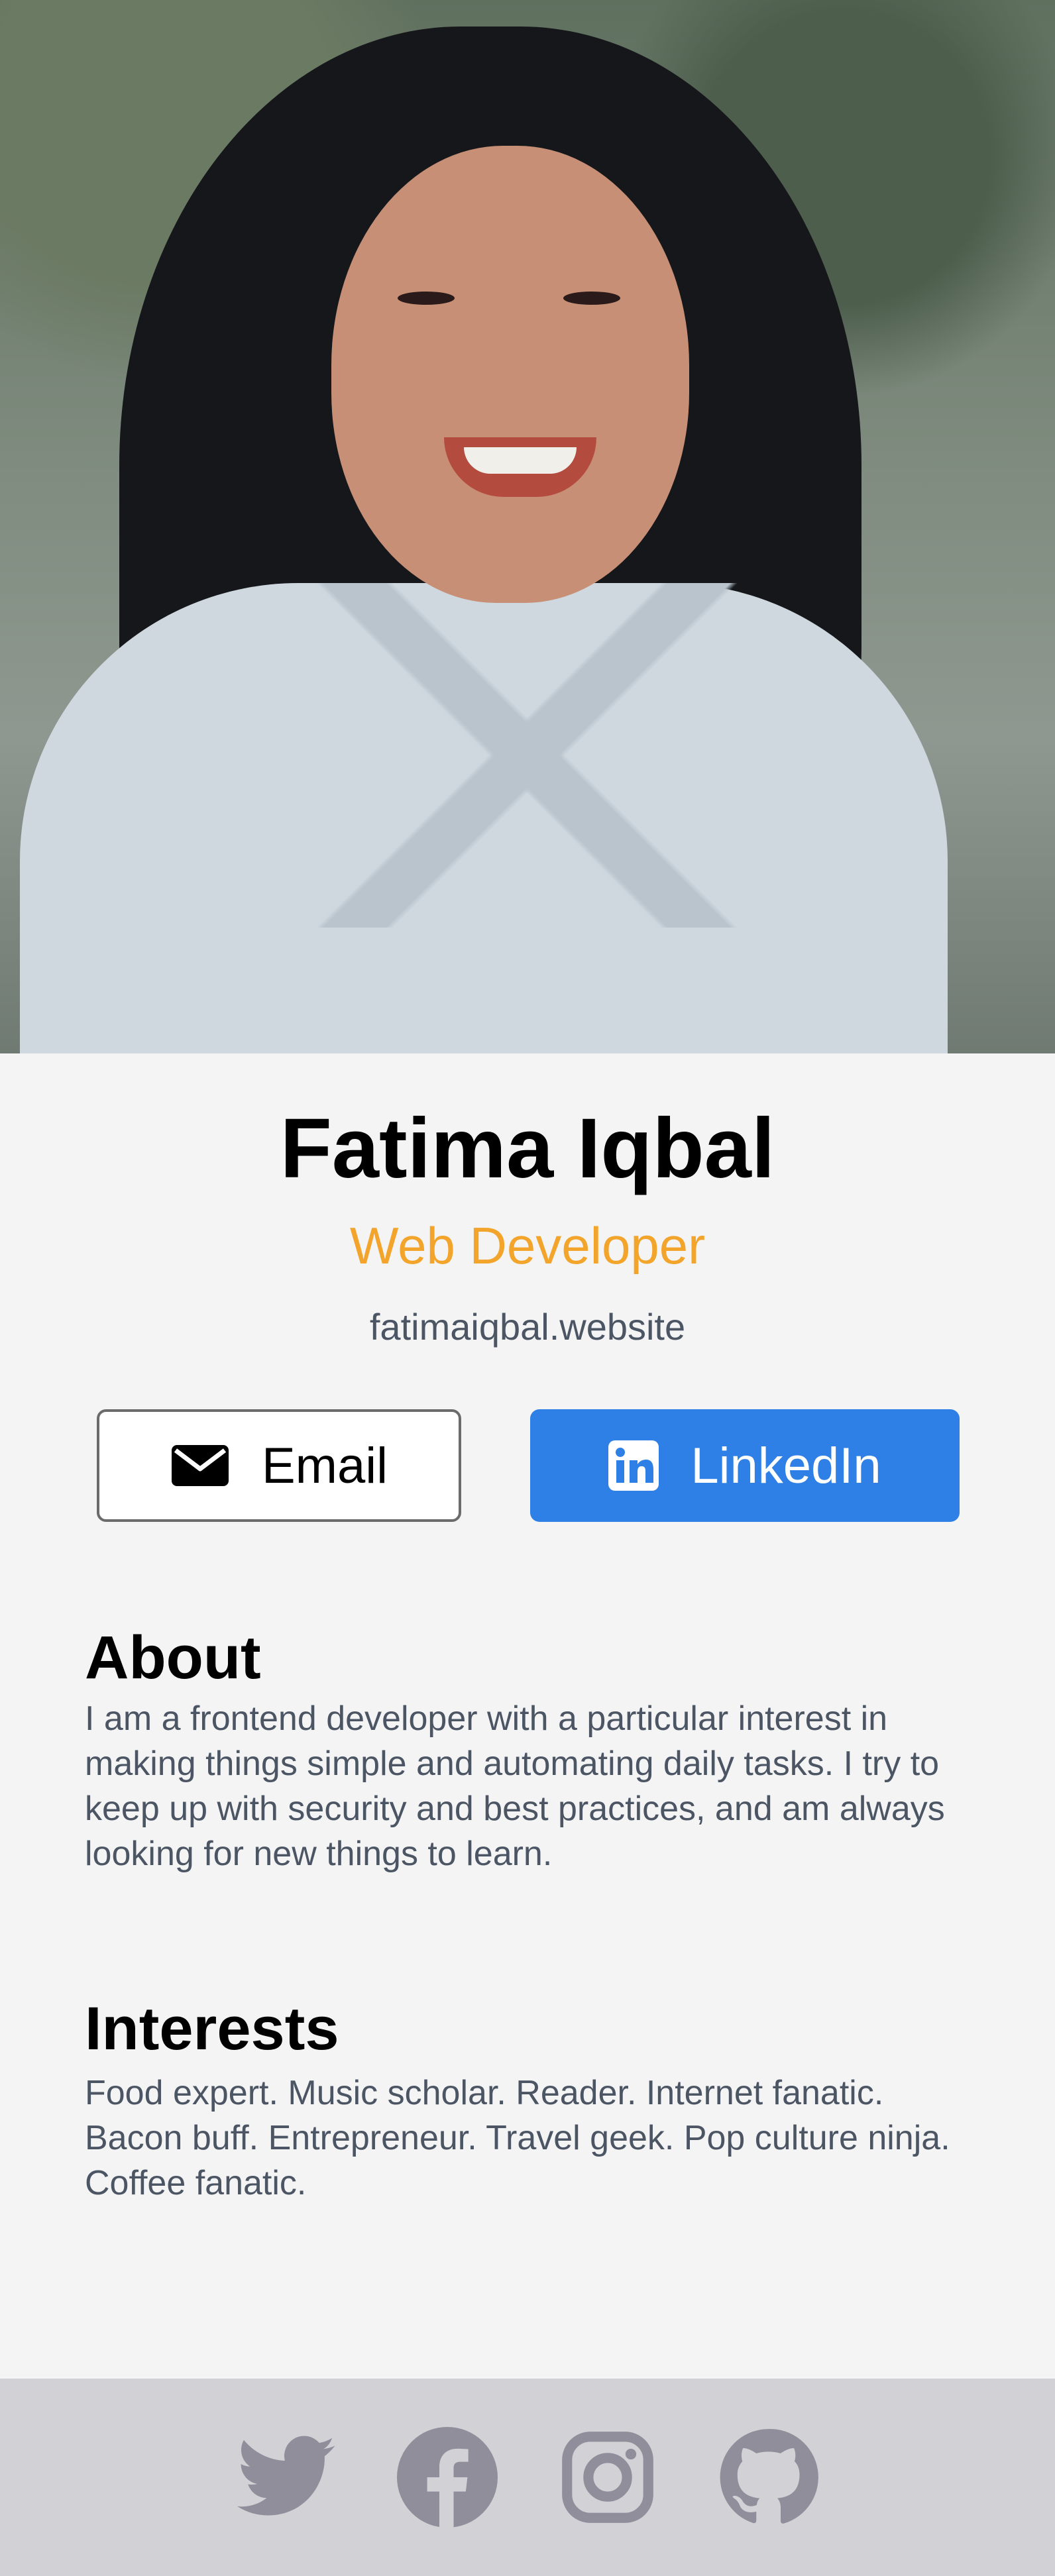 This screenshot has height=2576, width=1055. Describe the element at coordinates (768, 2477) in the screenshot. I see `github-icon` at that location.